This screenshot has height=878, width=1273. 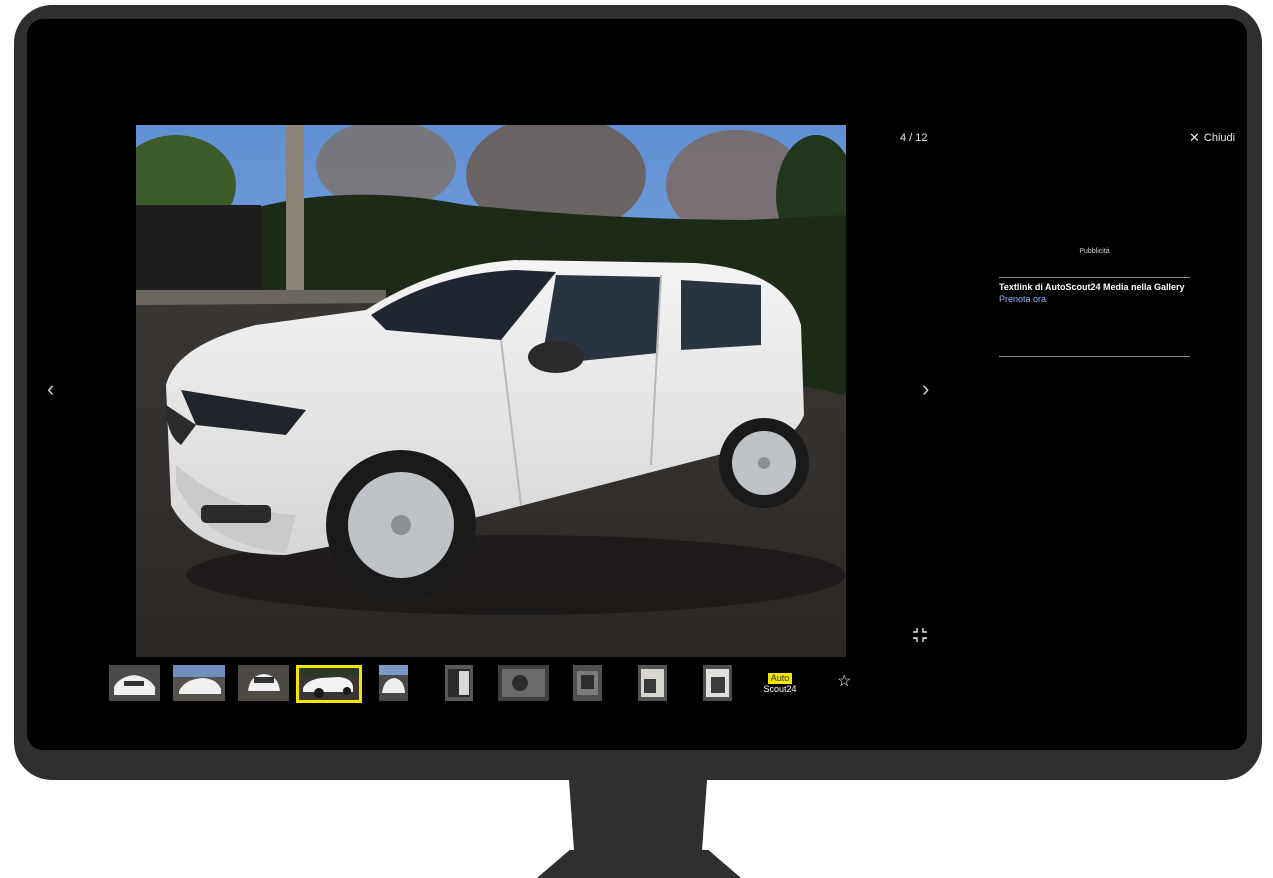 I want to click on close-label: Chiudi, so click(x=1219, y=137).